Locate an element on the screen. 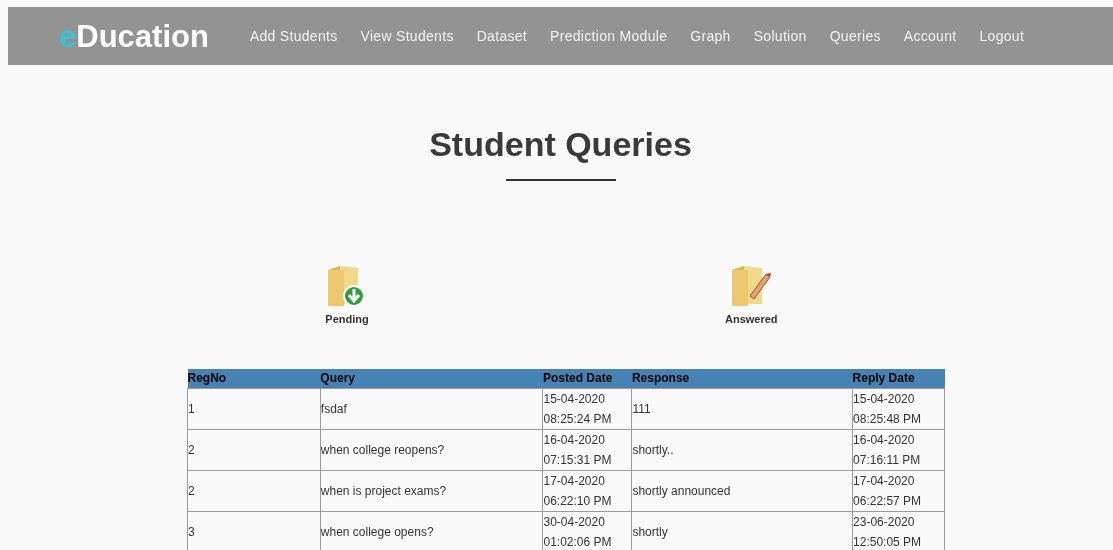  table-cell: shortly is located at coordinates (742, 530).